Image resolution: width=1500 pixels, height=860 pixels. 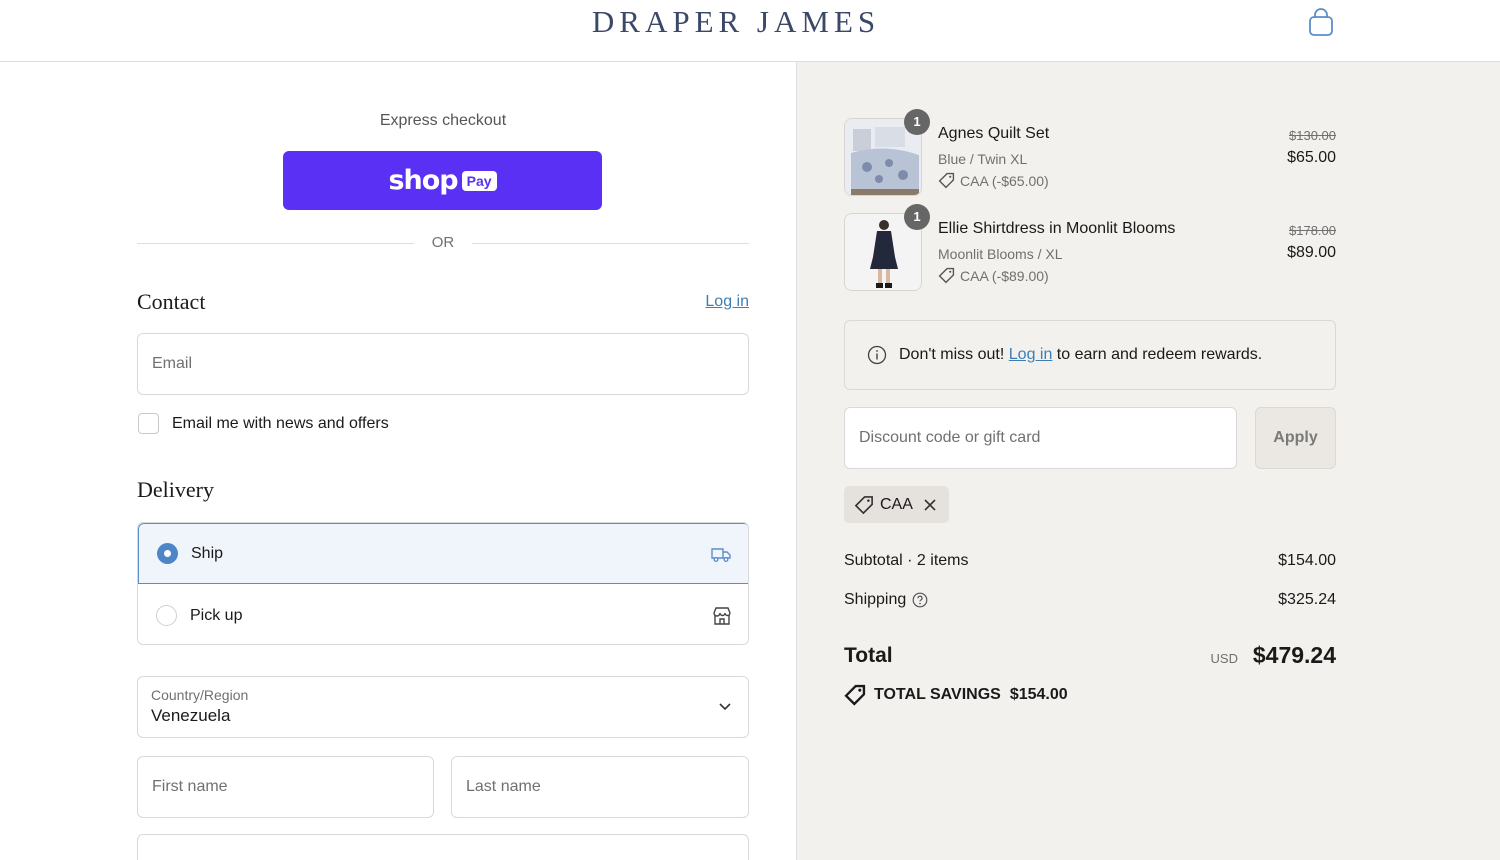 What do you see at coordinates (954, 354) in the screenshot?
I see `rewards-prefix: Don't miss out!` at bounding box center [954, 354].